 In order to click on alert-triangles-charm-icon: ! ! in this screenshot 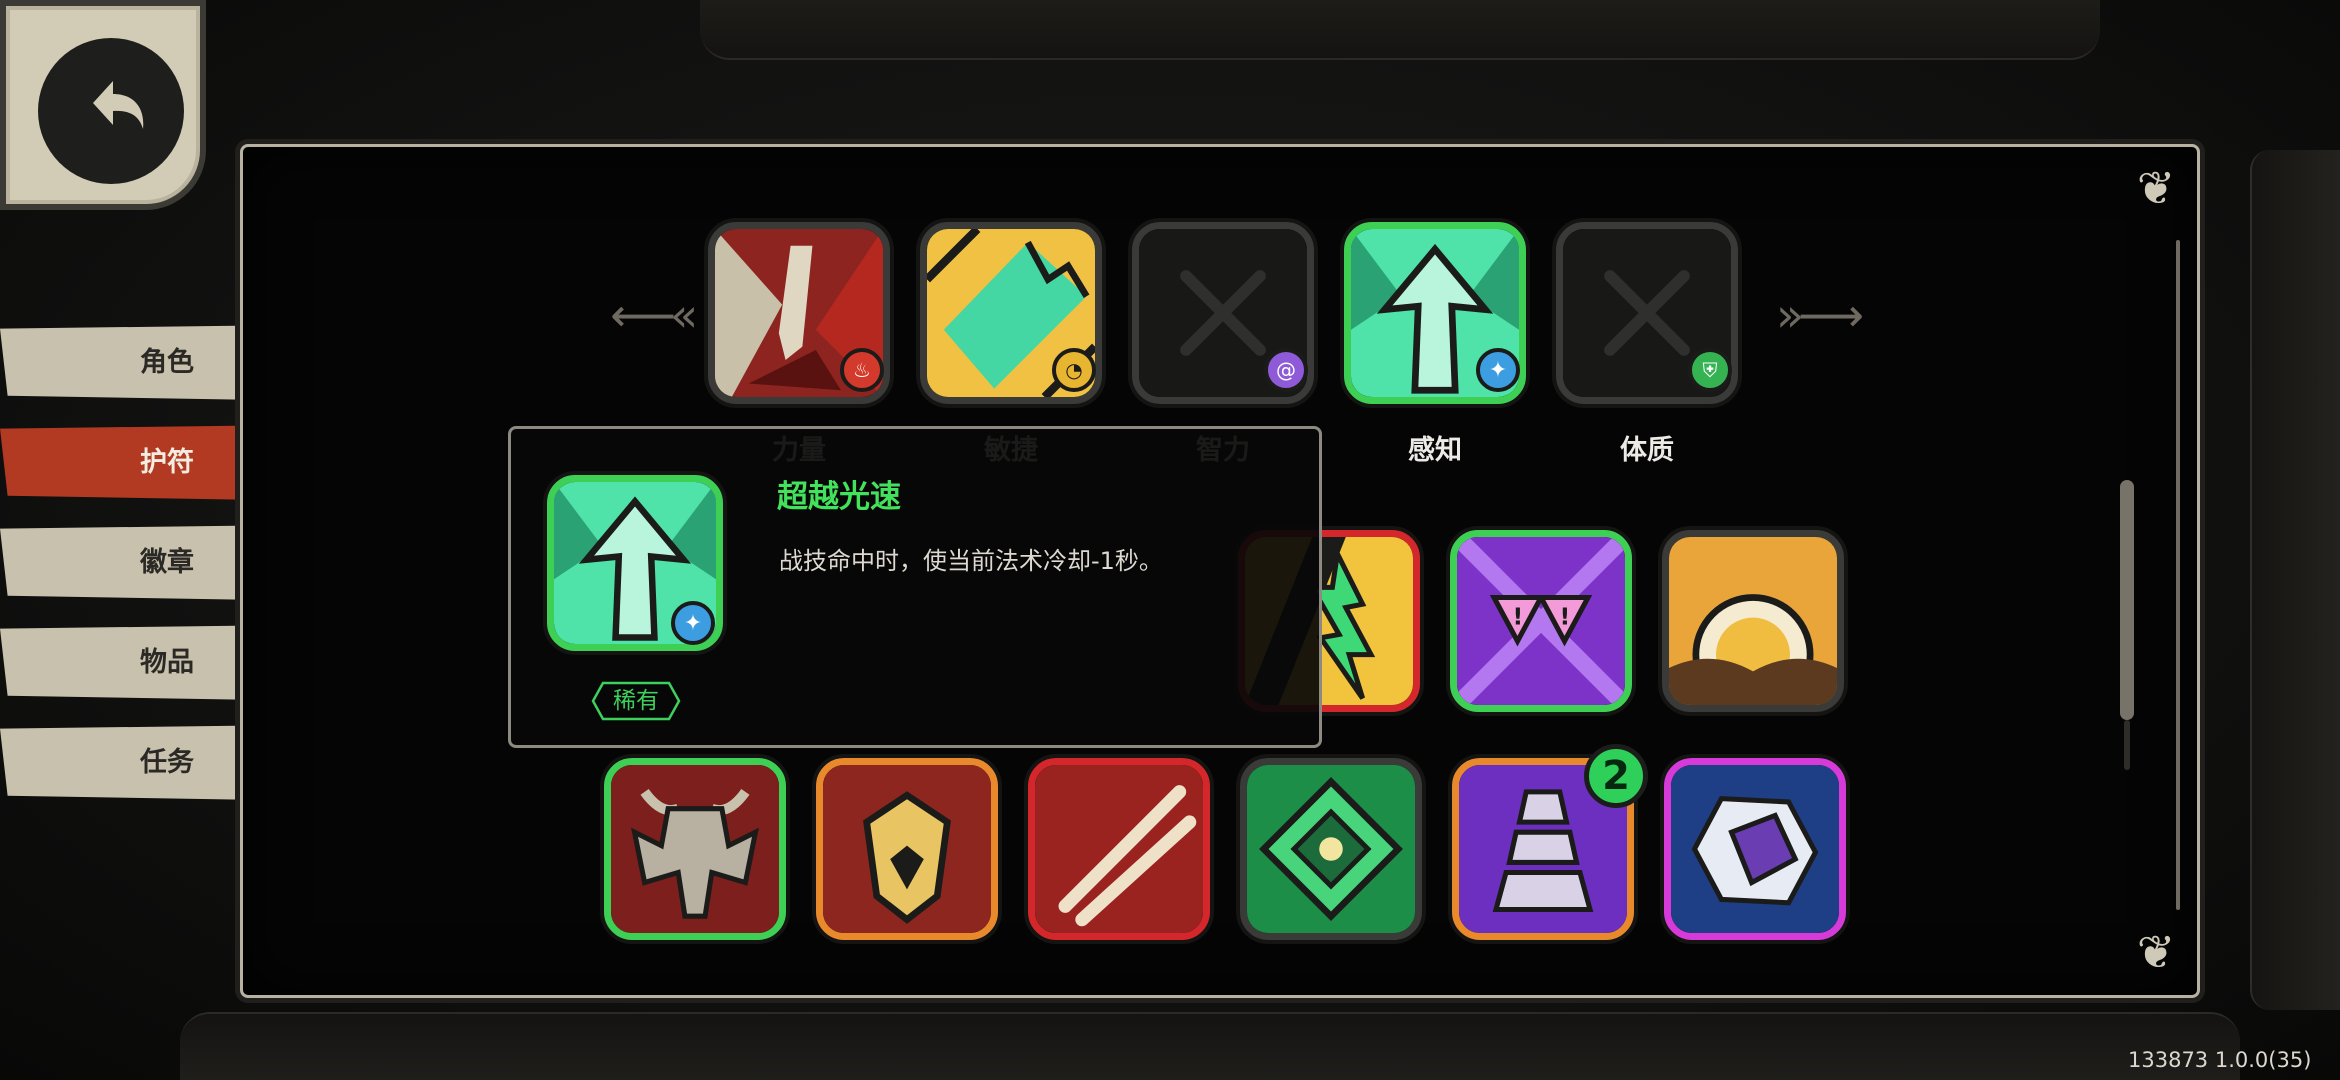, I will do `click(1541, 621)`.